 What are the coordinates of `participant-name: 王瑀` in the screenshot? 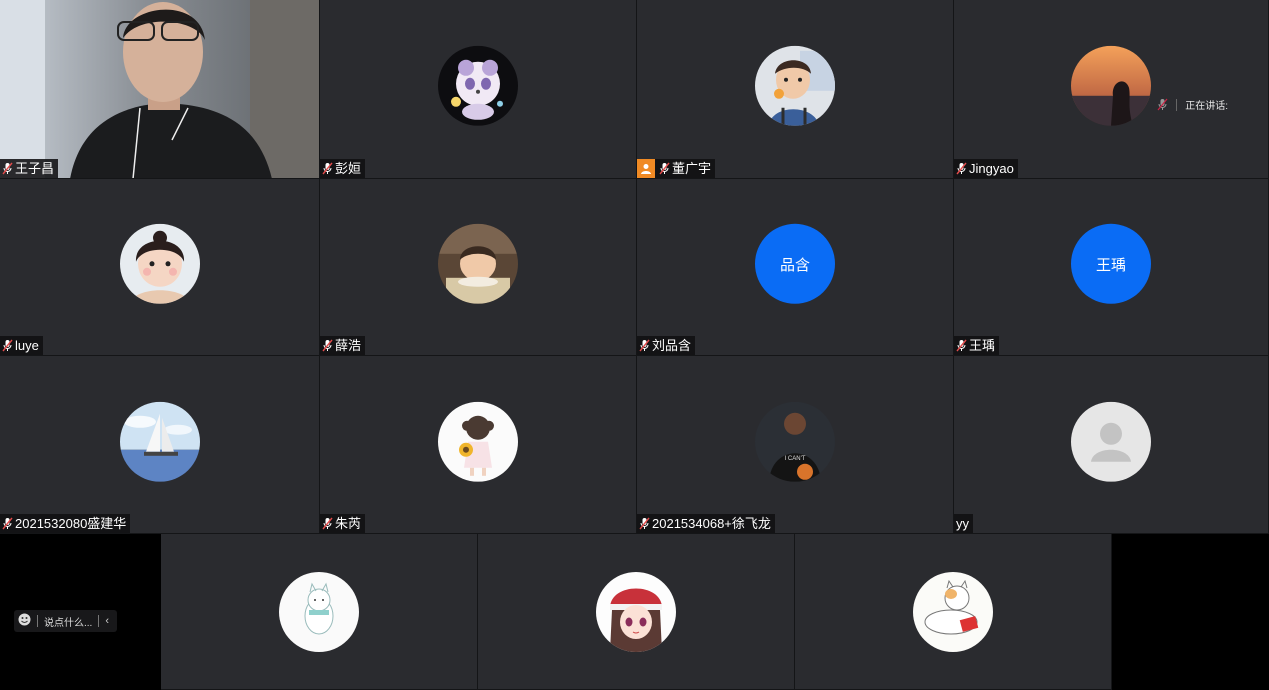 It's located at (982, 345).